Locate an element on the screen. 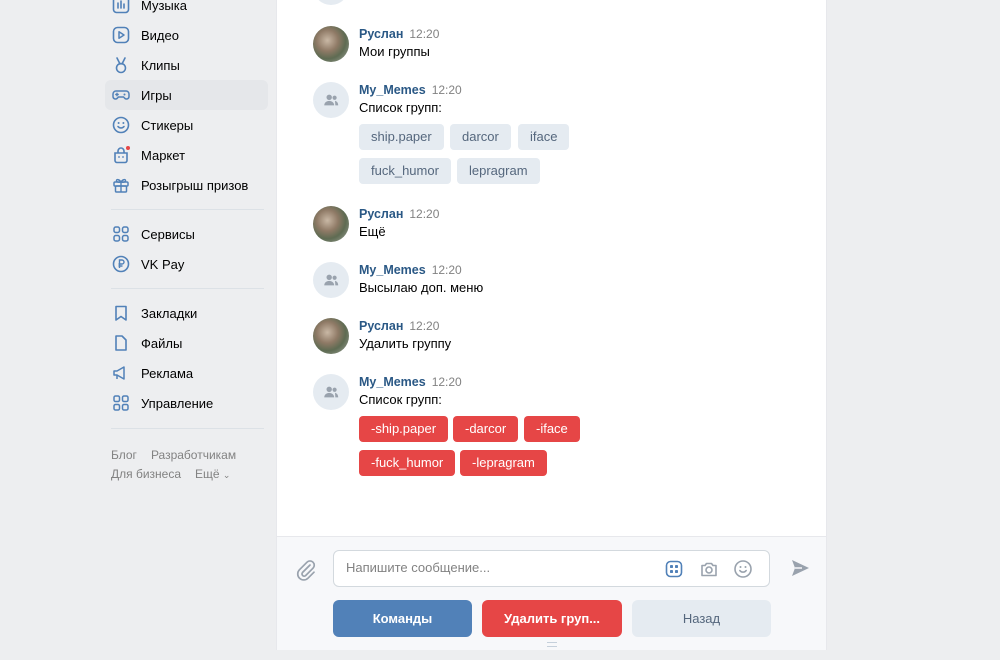  sidebar-item-label: Музыка is located at coordinates (164, 6).